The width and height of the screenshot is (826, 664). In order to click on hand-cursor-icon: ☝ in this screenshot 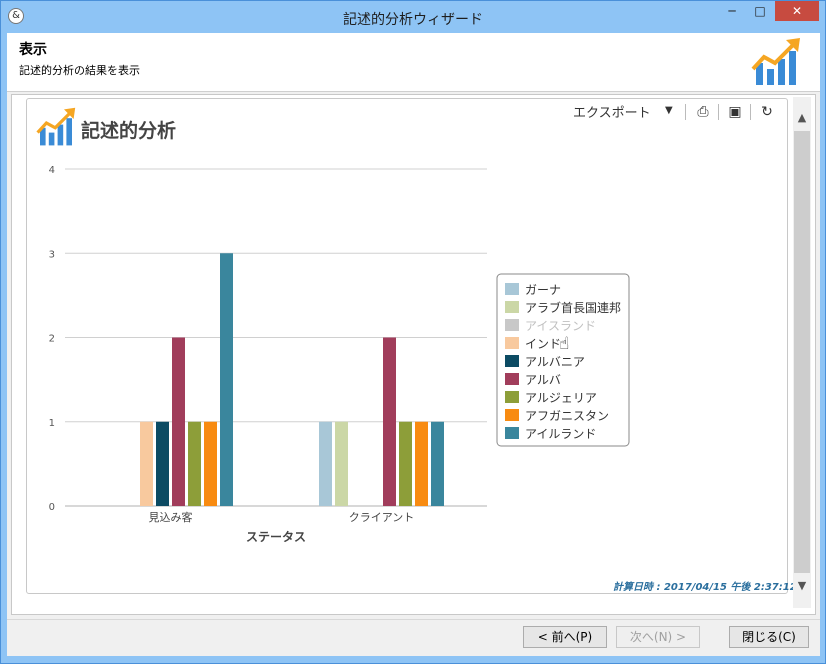, I will do `click(564, 344)`.